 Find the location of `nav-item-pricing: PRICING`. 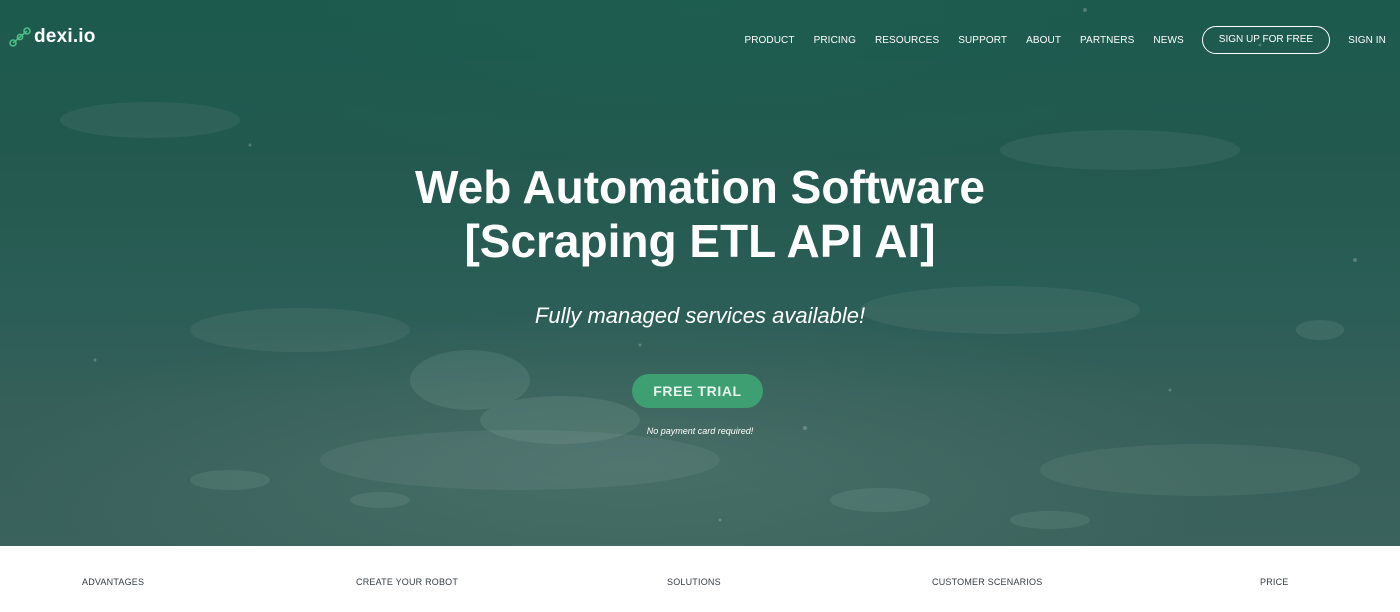

nav-item-pricing: PRICING is located at coordinates (835, 40).